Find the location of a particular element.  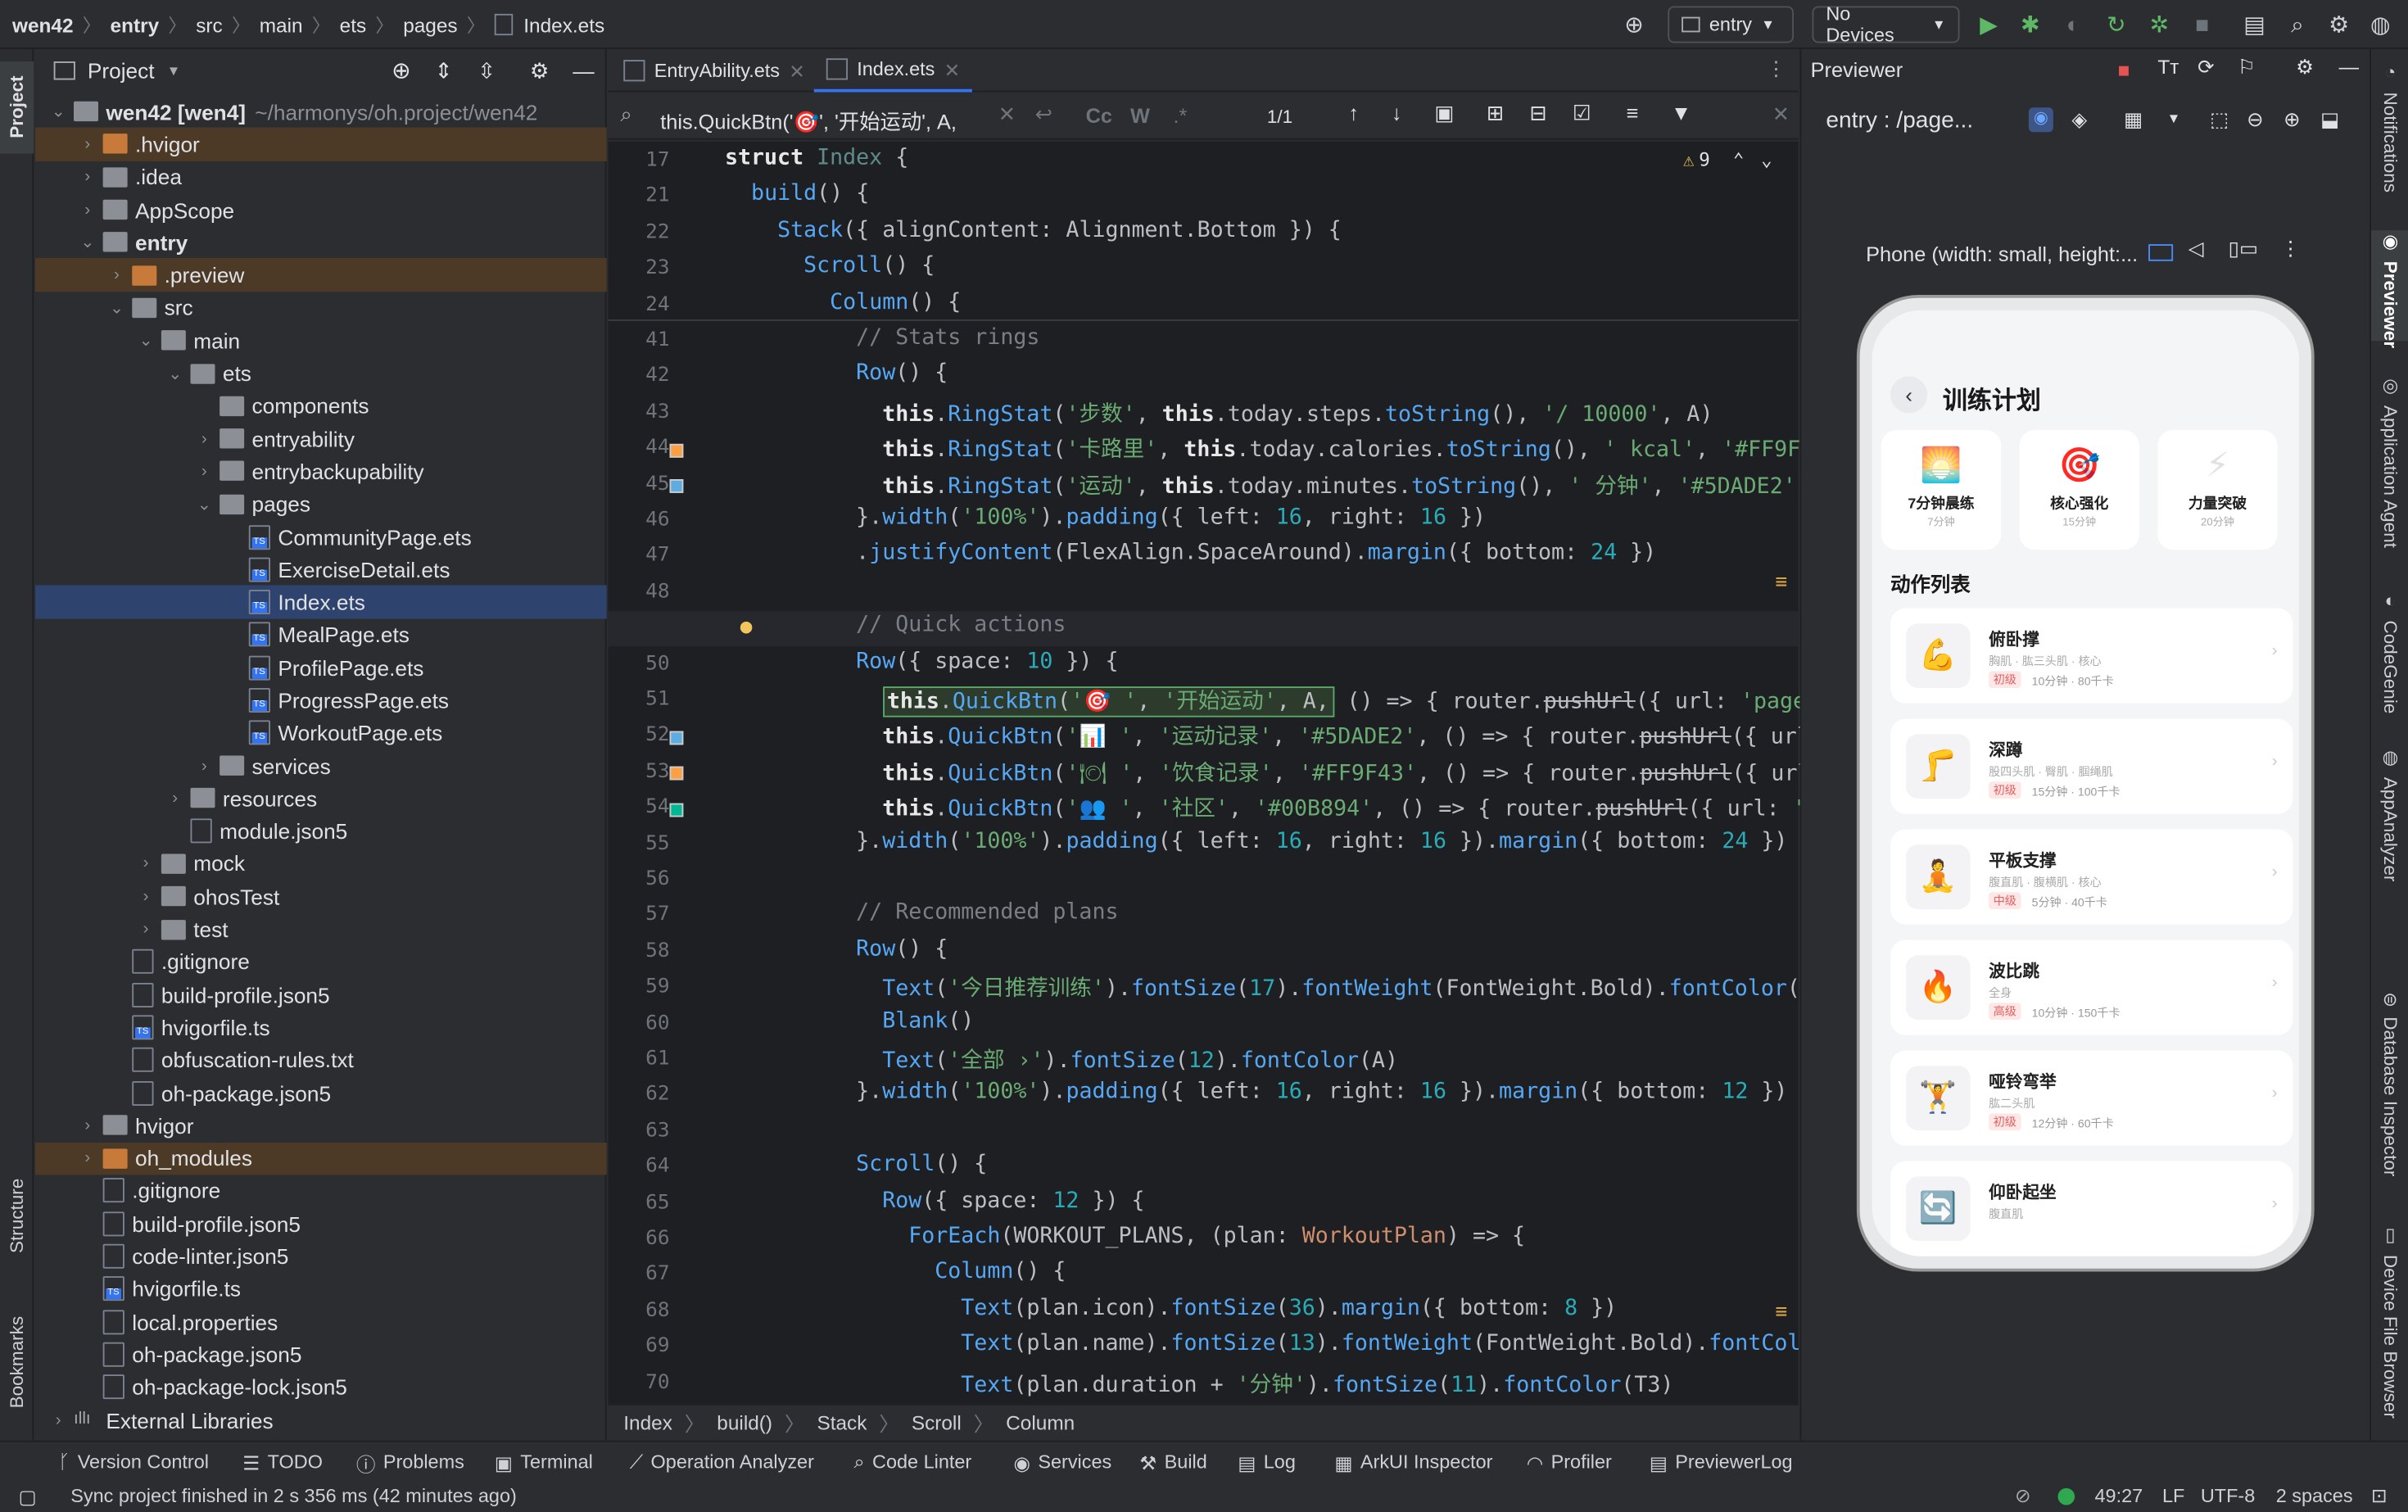

component-mode-icon: ◉ is located at coordinates (2040, 120).